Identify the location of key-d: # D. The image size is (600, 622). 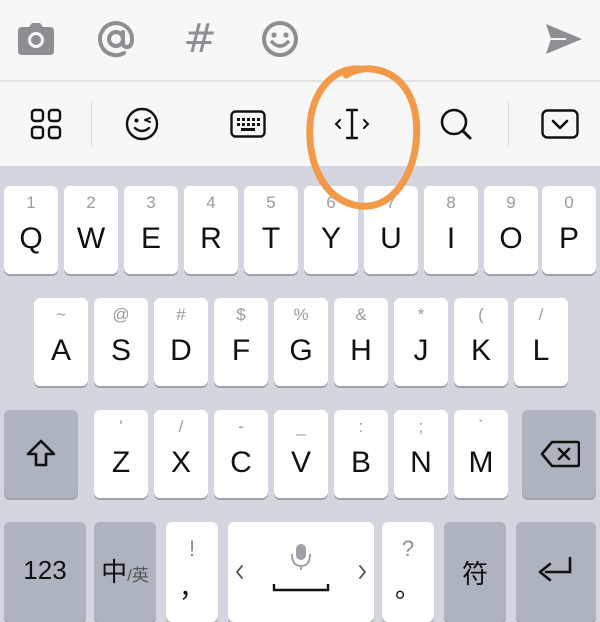
(181, 342).